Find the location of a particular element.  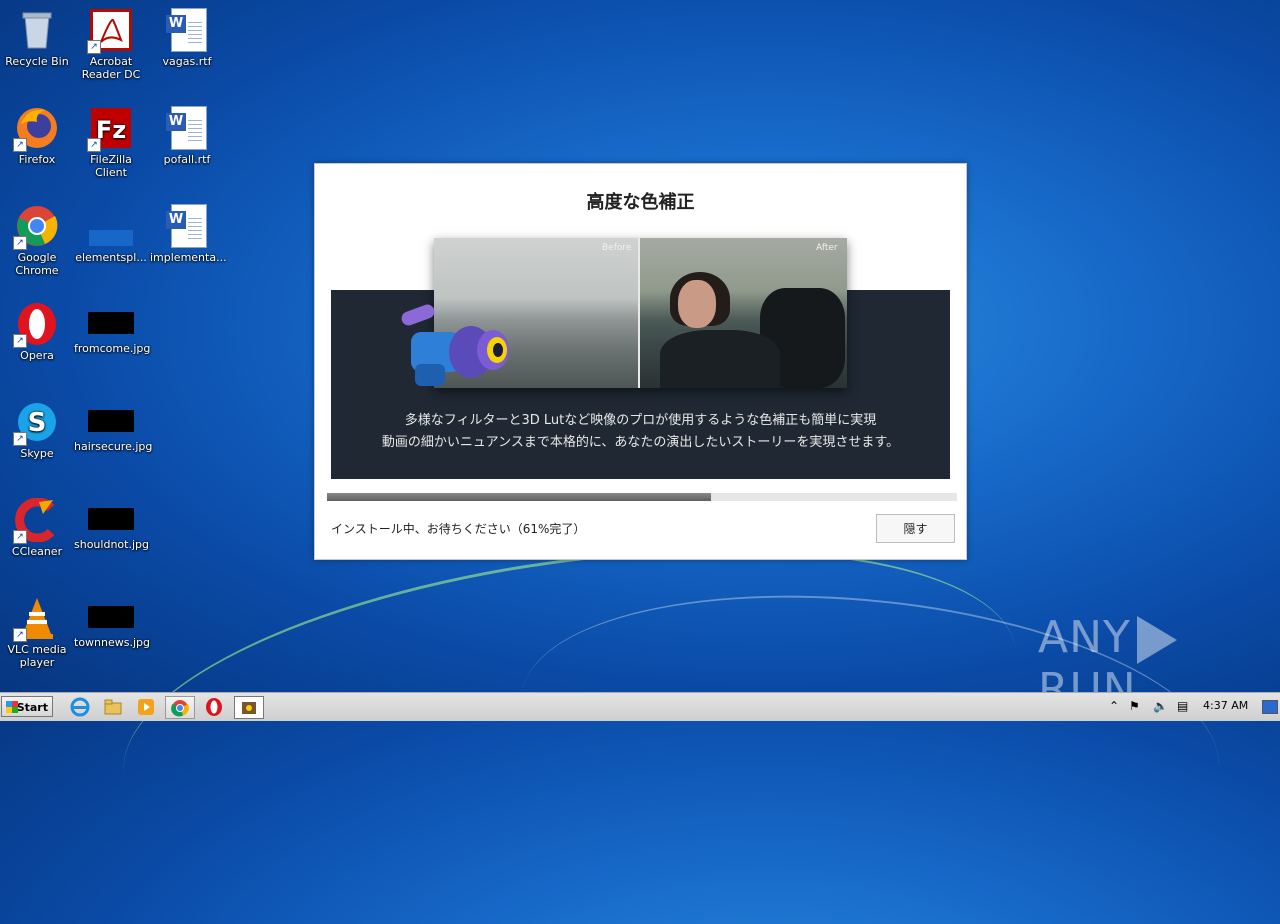

media-player-taskbar-icon is located at coordinates (146, 706).